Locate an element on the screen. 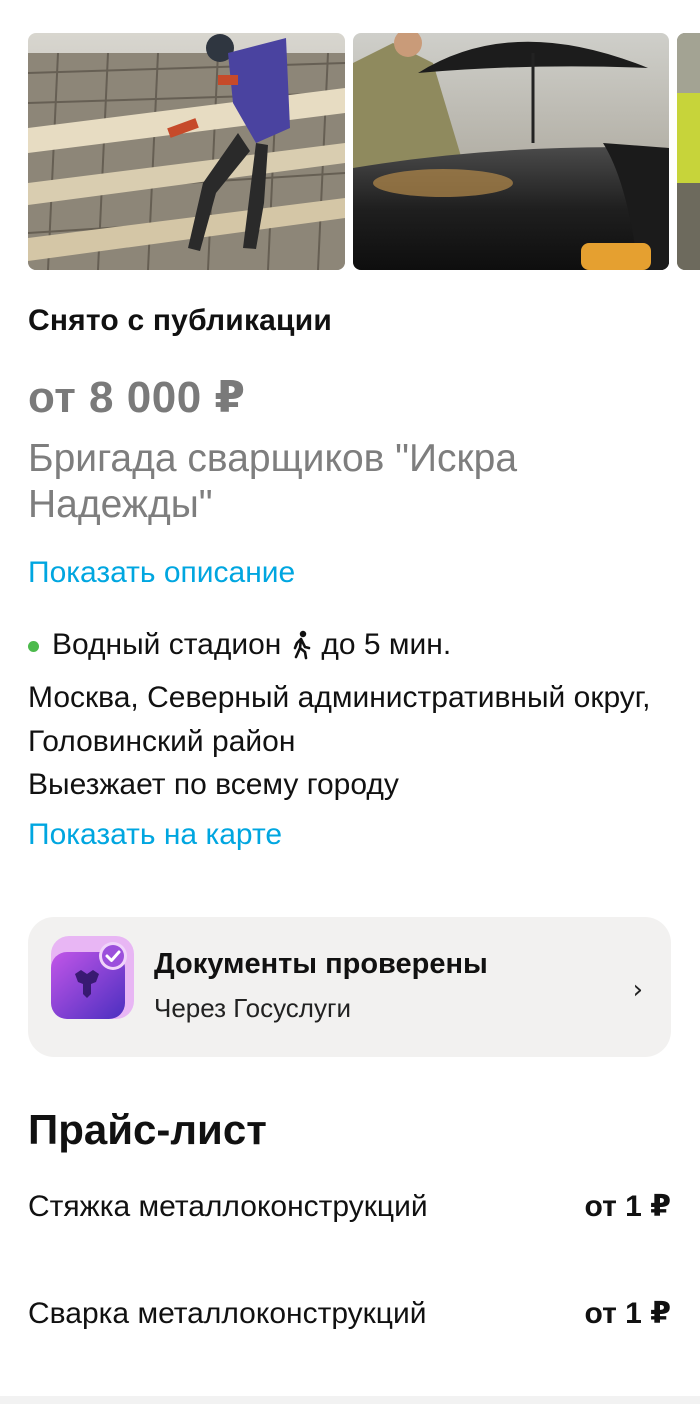  listing-price: от 8 000 ₽ is located at coordinates (137, 397).